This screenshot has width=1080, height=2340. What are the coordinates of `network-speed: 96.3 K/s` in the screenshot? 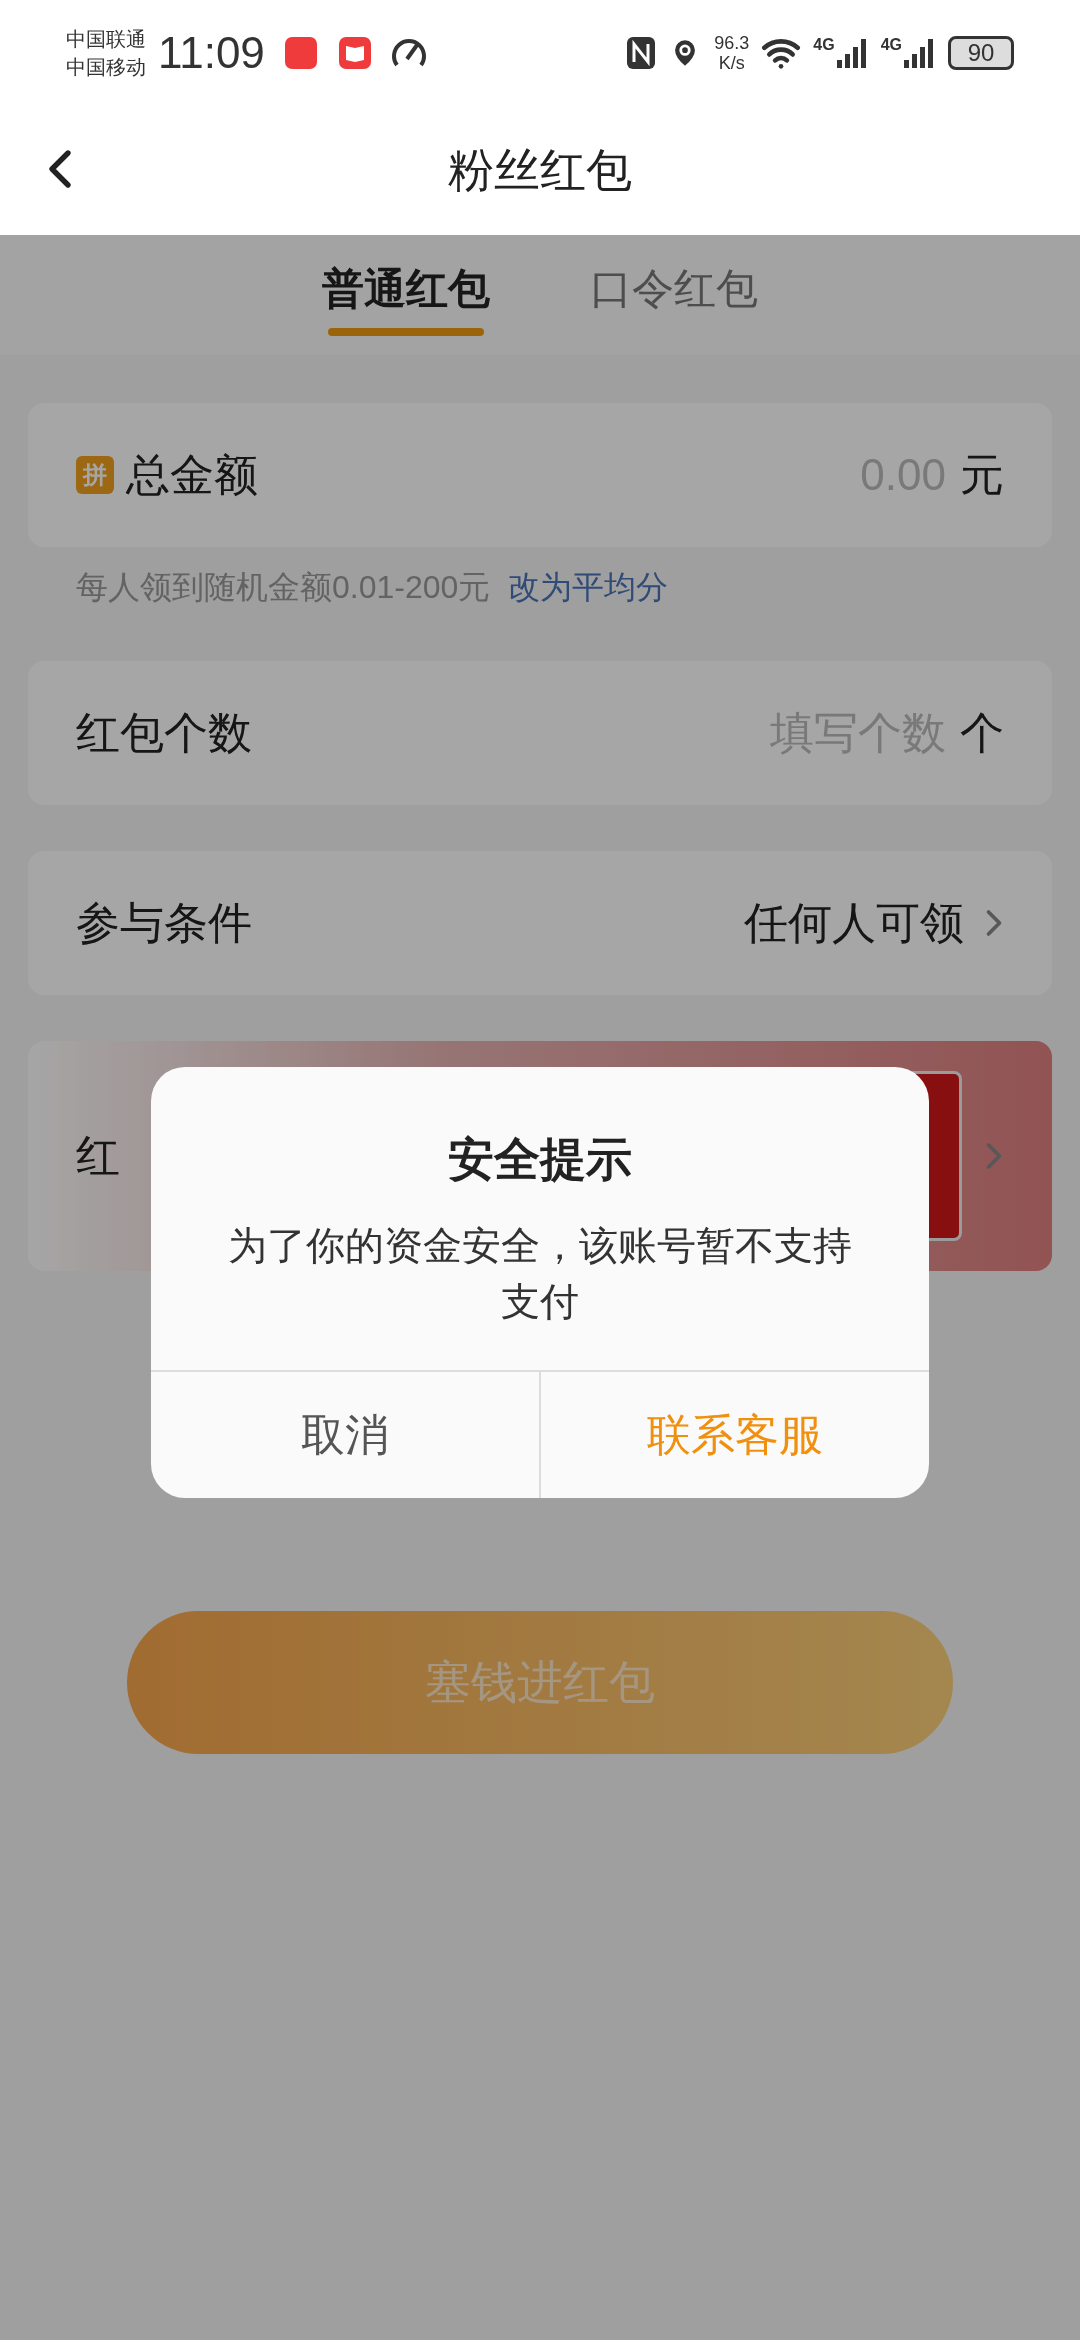 It's located at (732, 52).